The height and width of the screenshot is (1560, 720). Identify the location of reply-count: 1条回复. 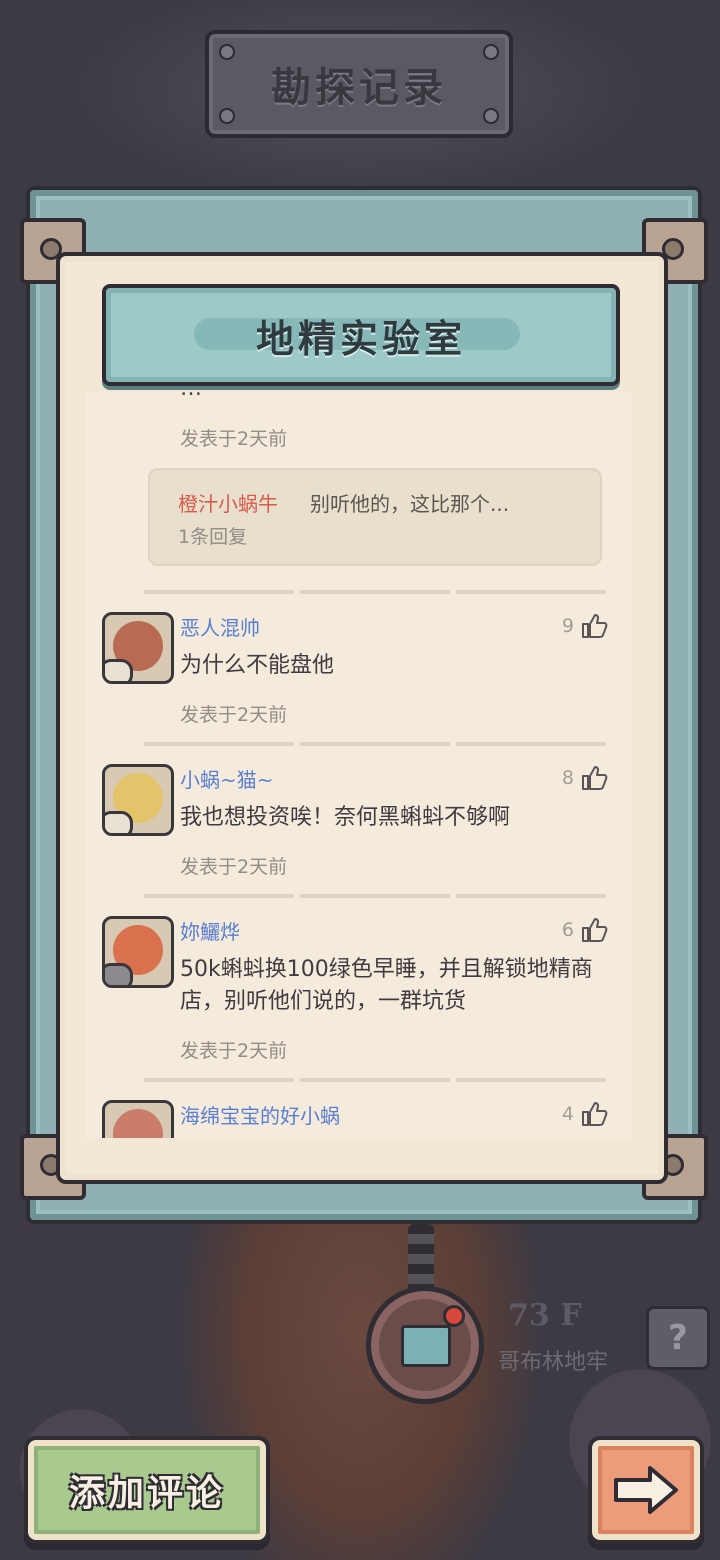
(212, 535).